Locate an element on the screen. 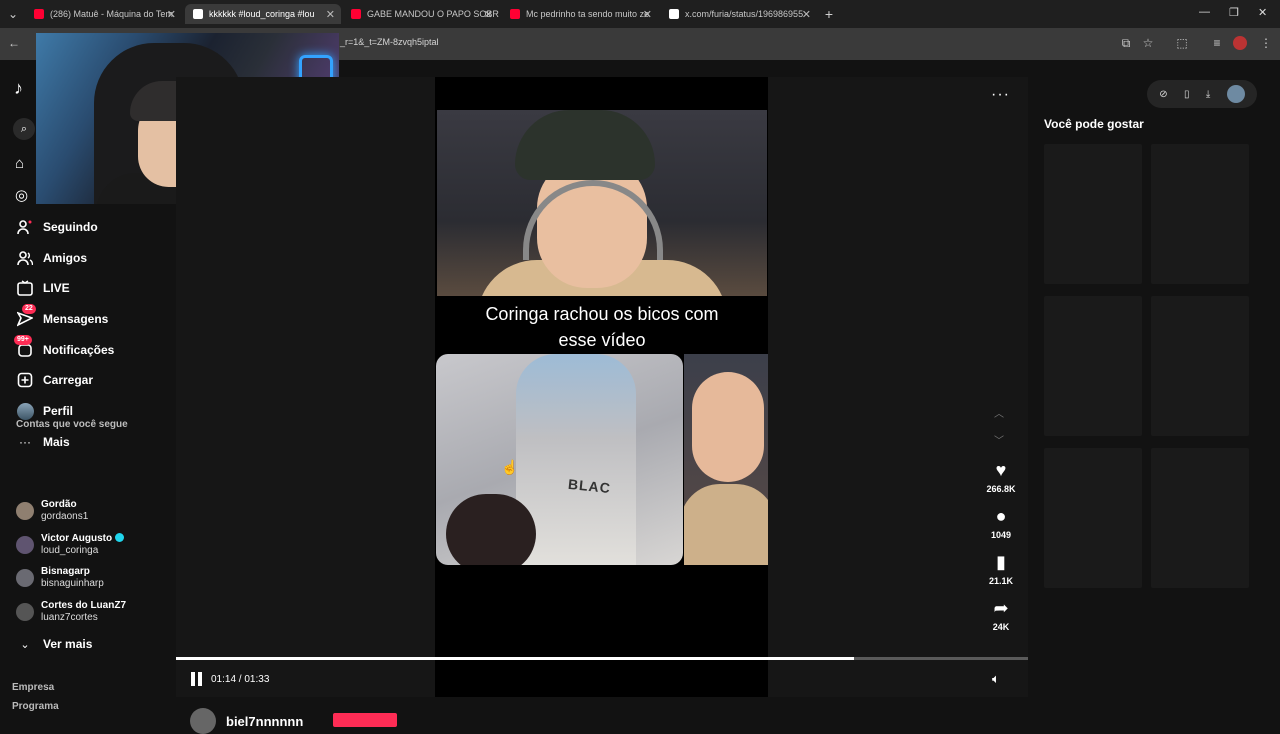 The image size is (1280, 734). following-icon is located at coordinates (25, 227).